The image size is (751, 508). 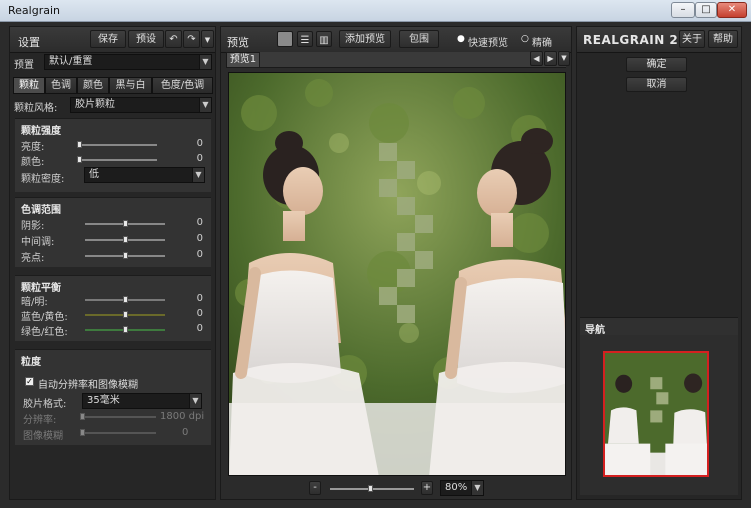 I want to click on midtones-label: 中间调:, so click(x=38, y=242).